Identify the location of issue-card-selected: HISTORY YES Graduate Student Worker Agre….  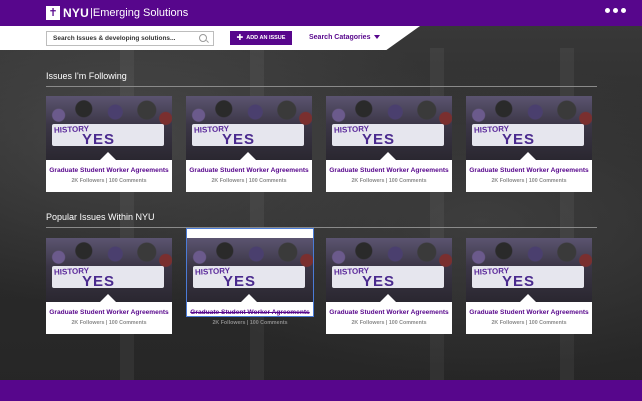
(250, 272).